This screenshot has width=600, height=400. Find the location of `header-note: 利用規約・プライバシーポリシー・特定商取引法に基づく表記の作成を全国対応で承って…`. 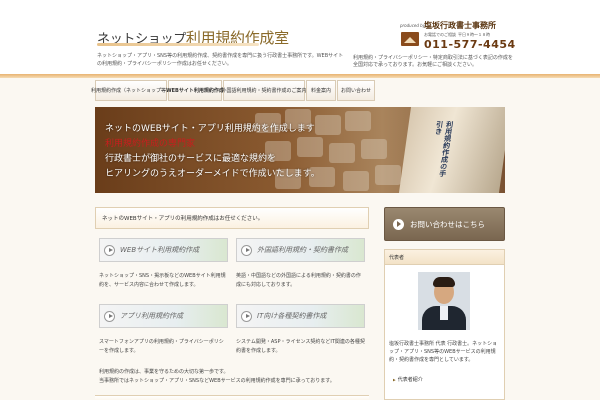

header-note: 利用規約・プライバシーポリシー・特定商取引法に基づく表記の作成を全国対応で承って… is located at coordinates (433, 61).